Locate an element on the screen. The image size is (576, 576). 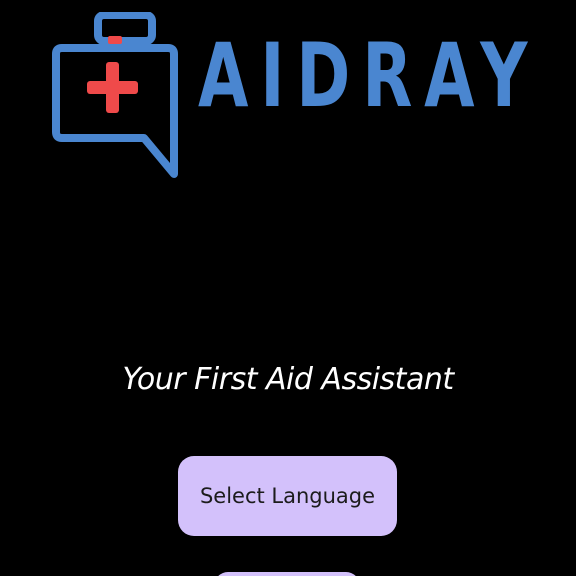
secondary-button is located at coordinates (287, 574).